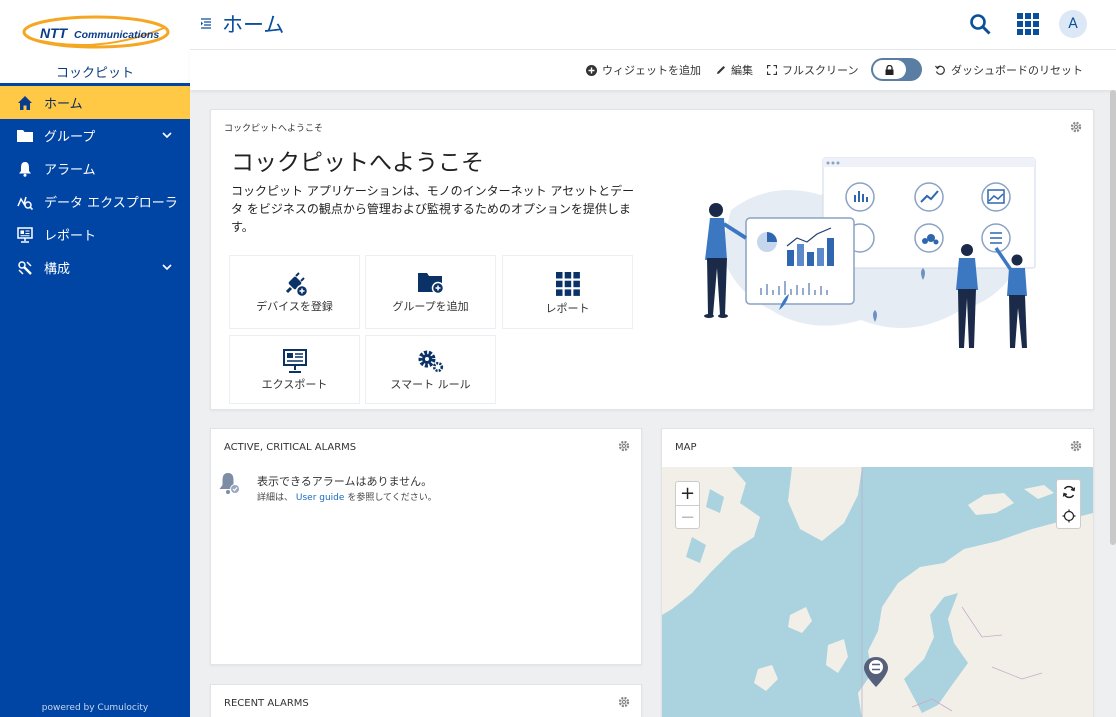 This screenshot has height=717, width=1116. I want to click on sidebar-item-label: グループ, so click(70, 137).